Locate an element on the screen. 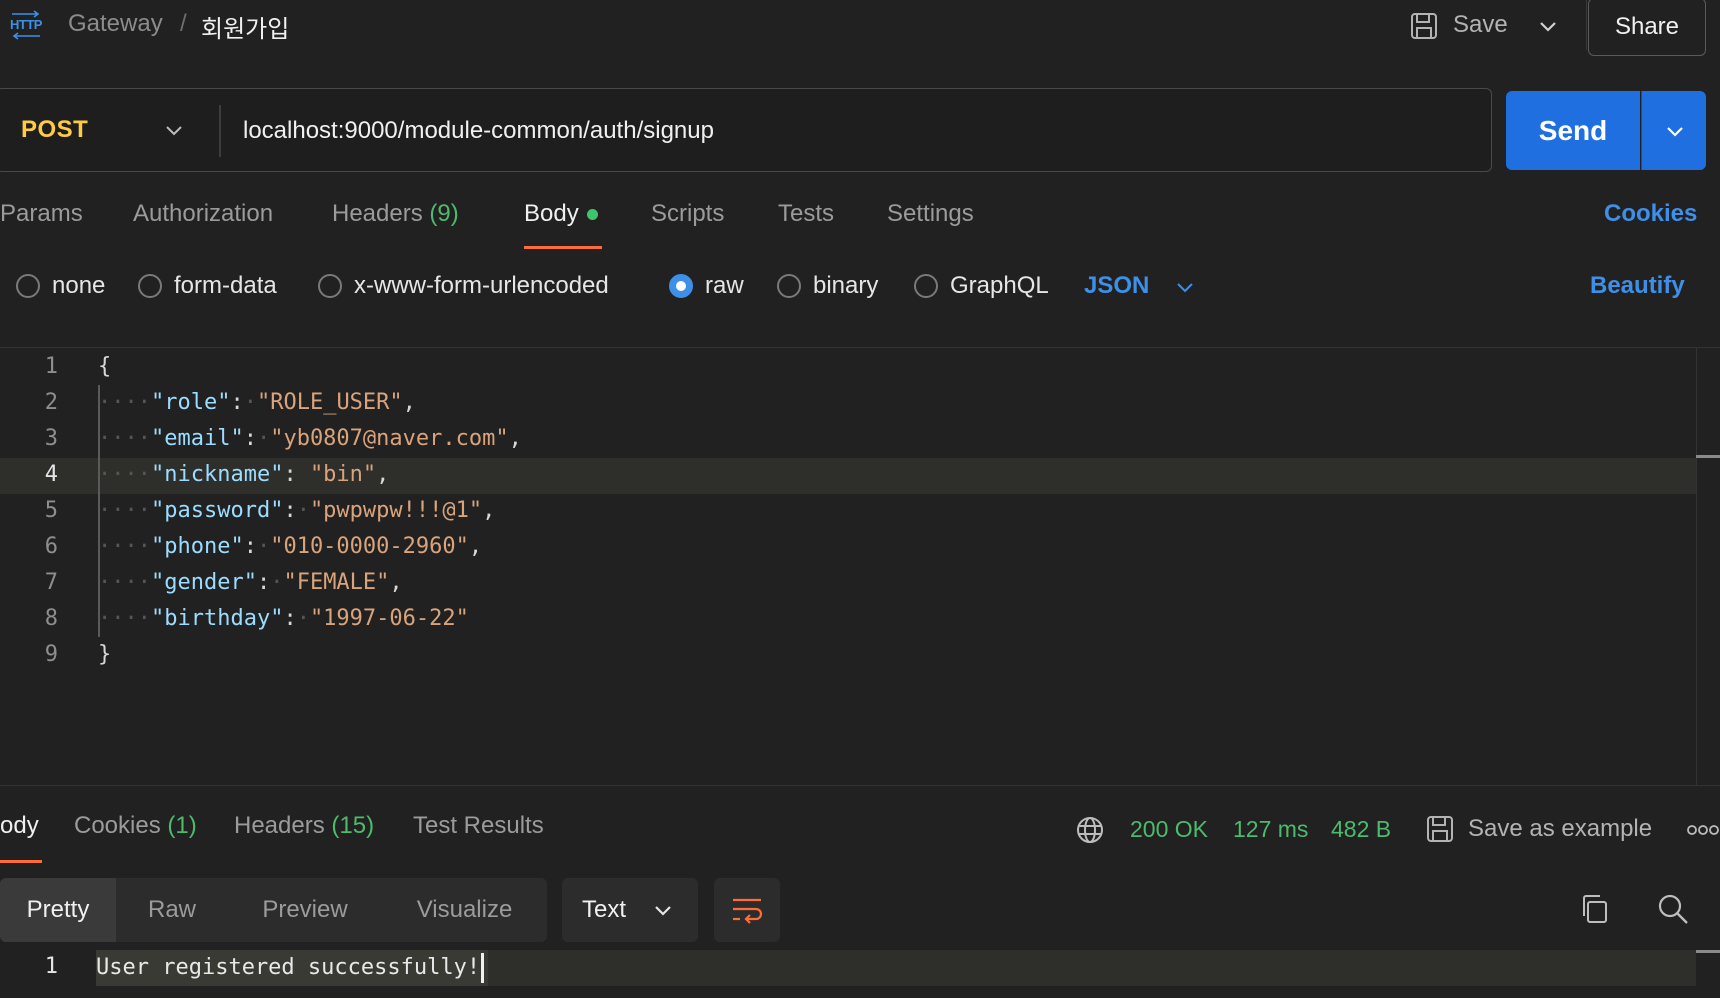 The height and width of the screenshot is (998, 1720). tab-response-headers-count: (15) is located at coordinates (353, 825).